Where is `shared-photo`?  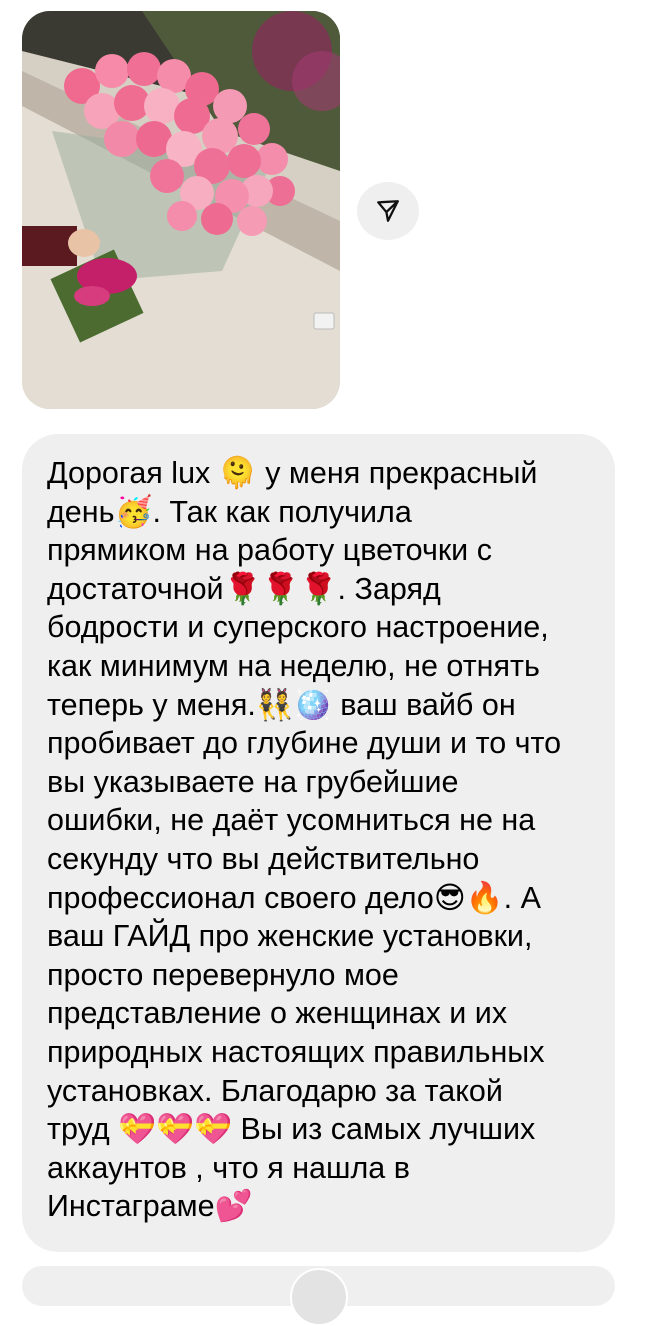 shared-photo is located at coordinates (181, 210).